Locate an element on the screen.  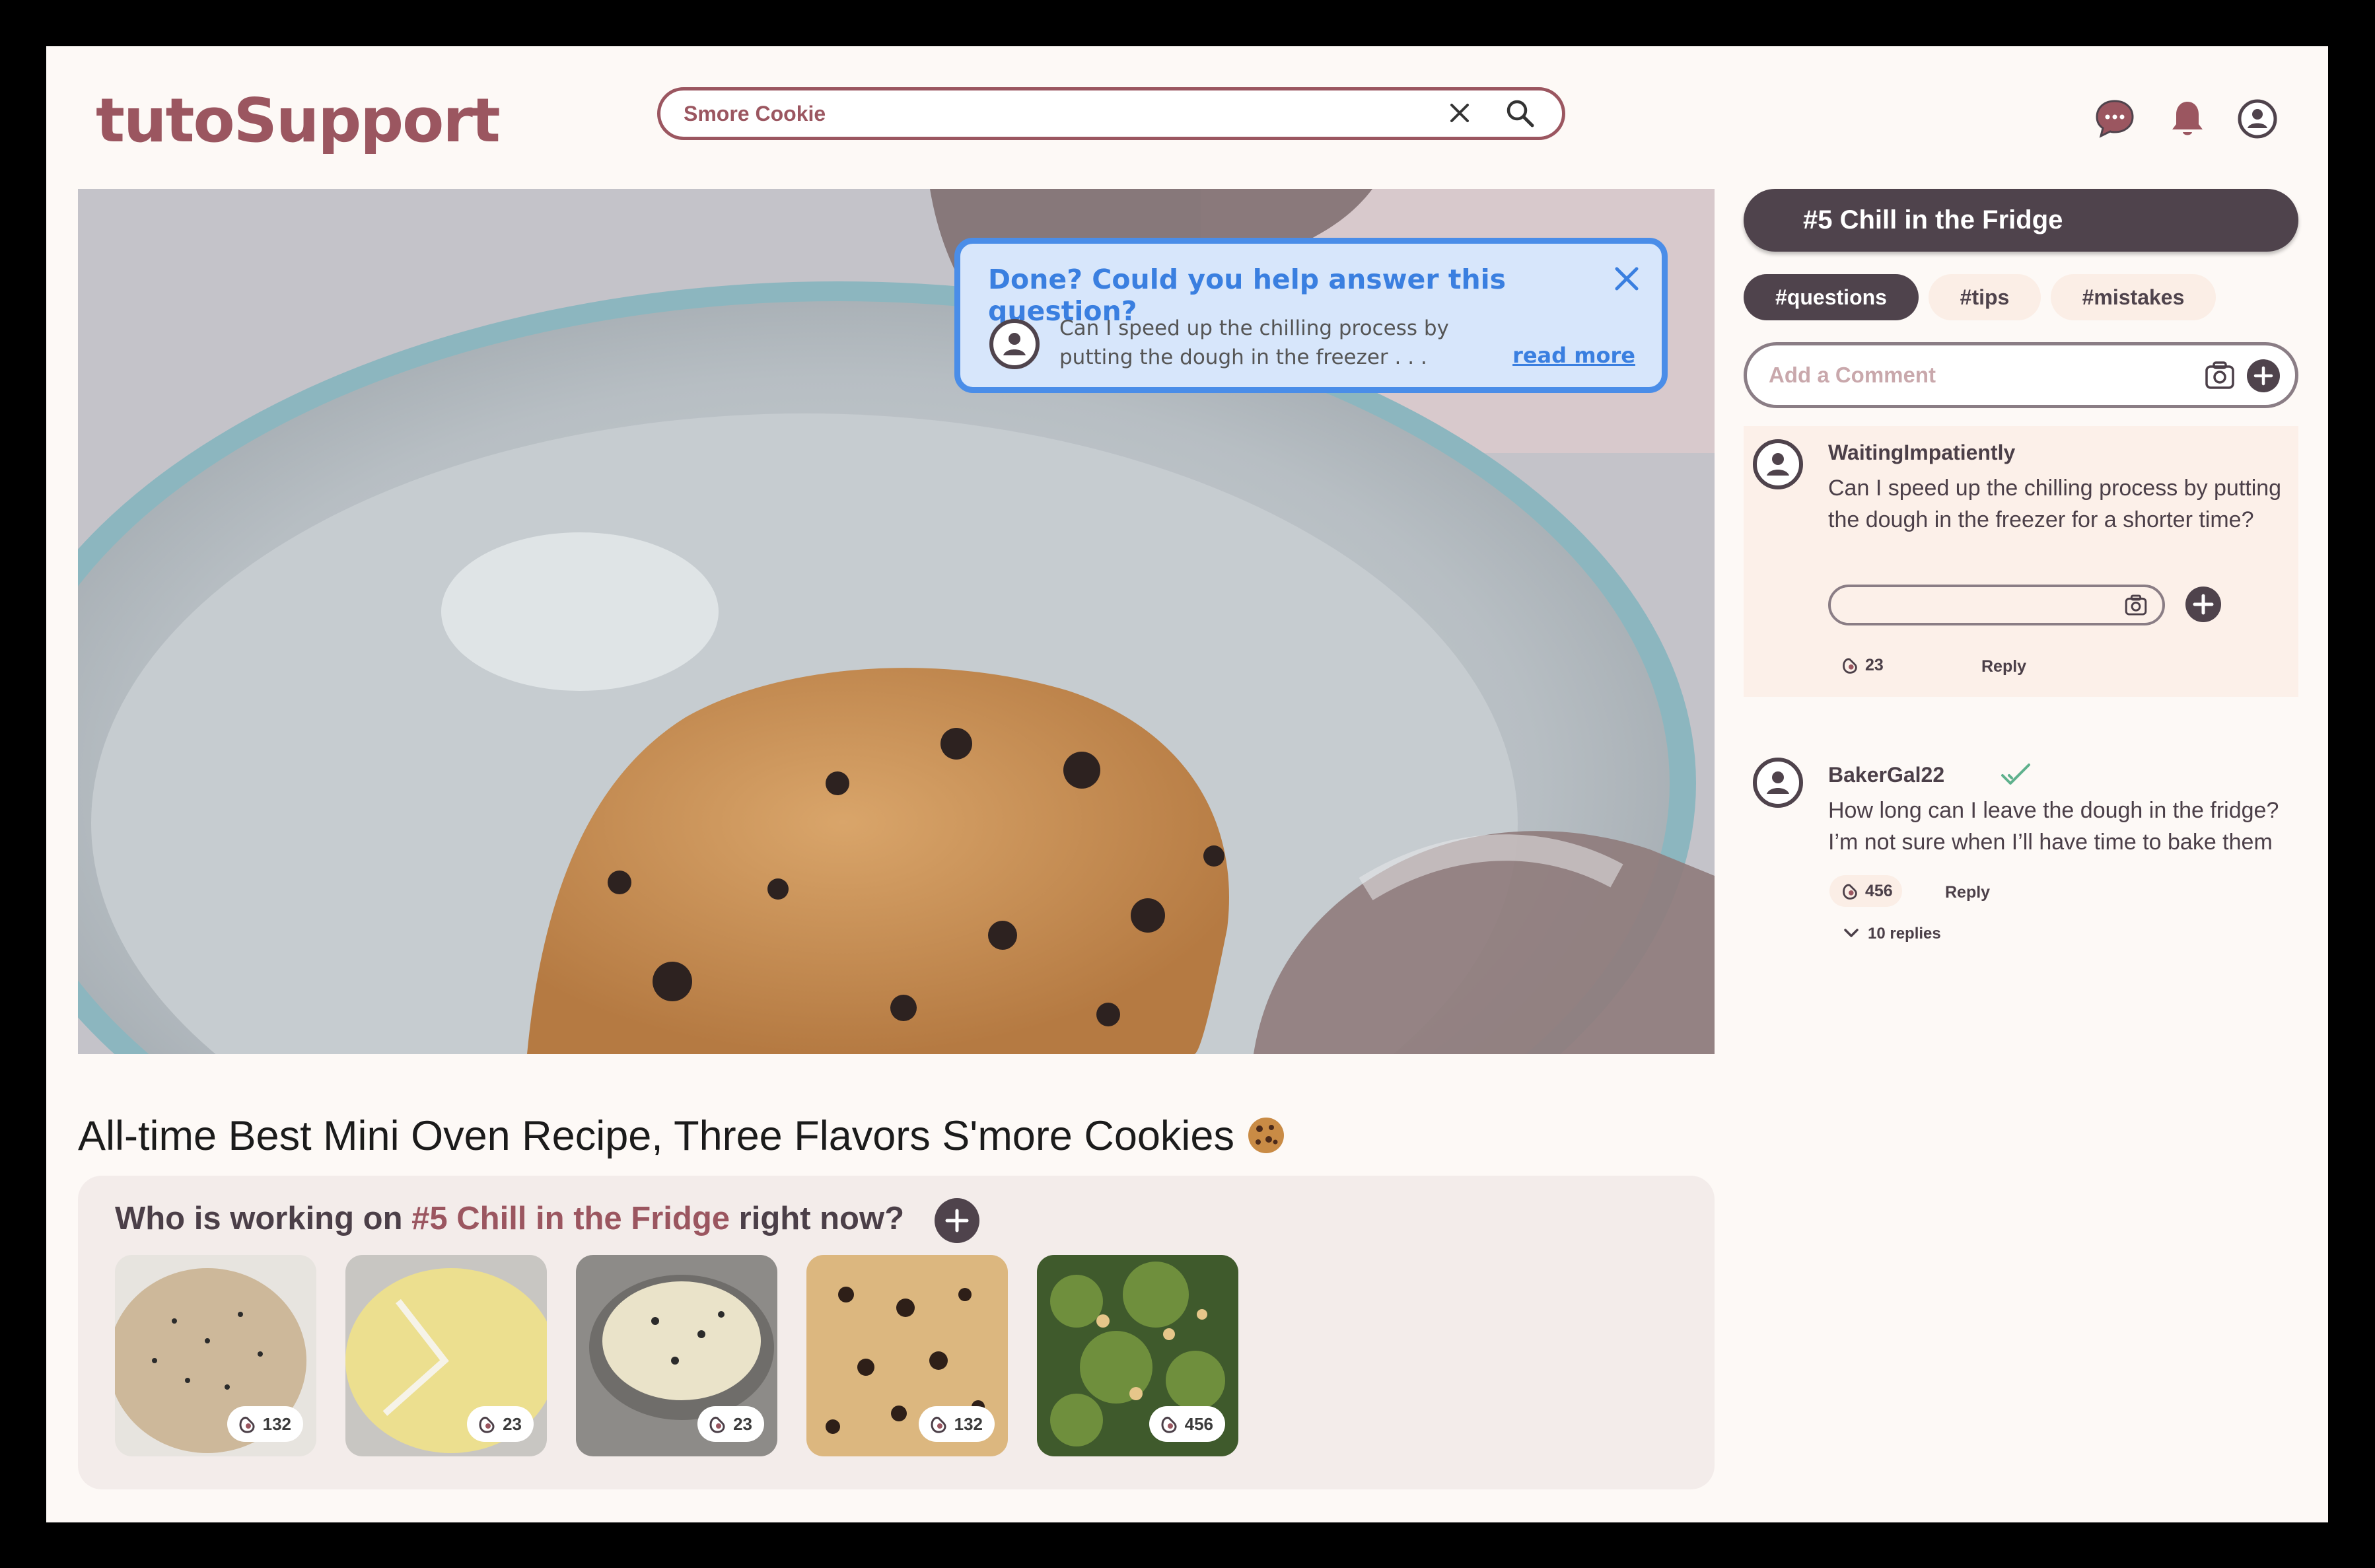
tab-tips: #tips is located at coordinates (1985, 297).